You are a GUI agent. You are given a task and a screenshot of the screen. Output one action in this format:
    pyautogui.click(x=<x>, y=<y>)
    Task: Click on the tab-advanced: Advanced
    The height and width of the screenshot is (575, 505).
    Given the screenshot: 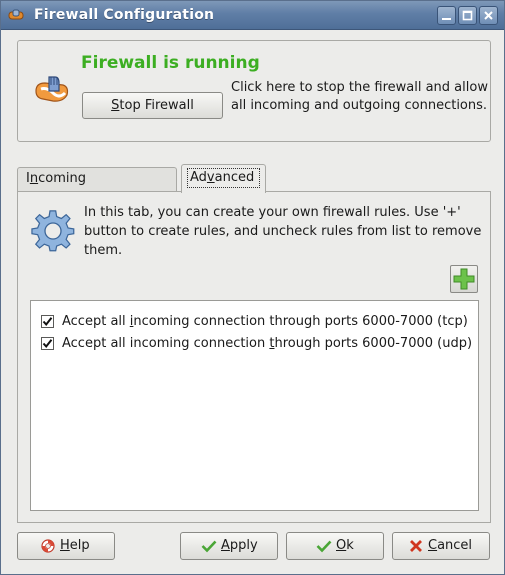 What is the action you would take?
    pyautogui.click(x=223, y=178)
    